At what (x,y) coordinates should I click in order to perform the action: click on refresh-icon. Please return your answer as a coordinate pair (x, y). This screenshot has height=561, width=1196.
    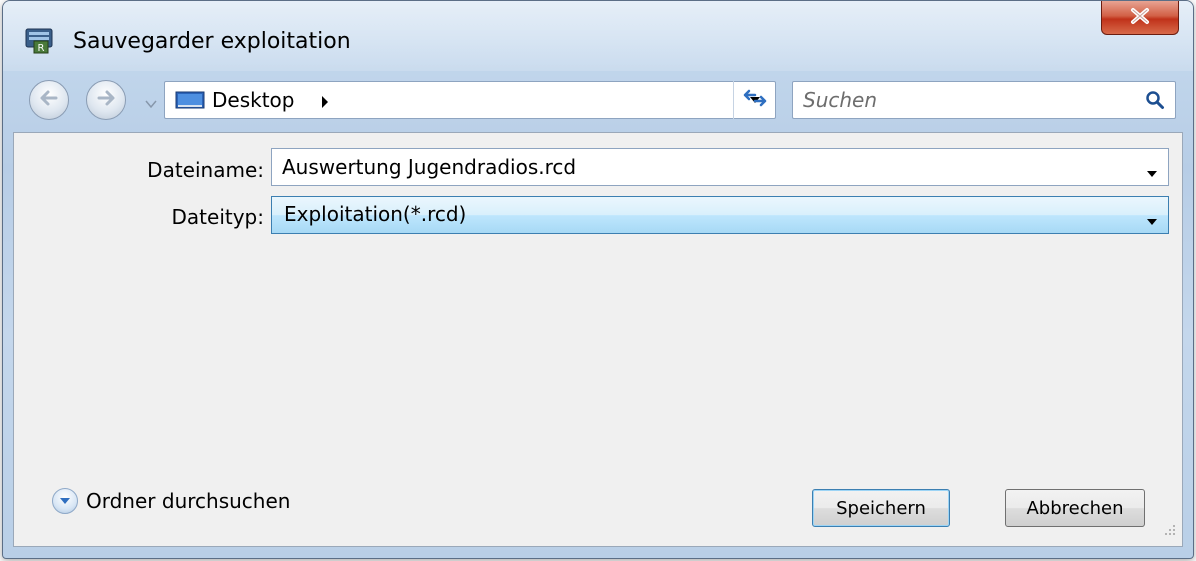
    Looking at the image, I should click on (755, 100).